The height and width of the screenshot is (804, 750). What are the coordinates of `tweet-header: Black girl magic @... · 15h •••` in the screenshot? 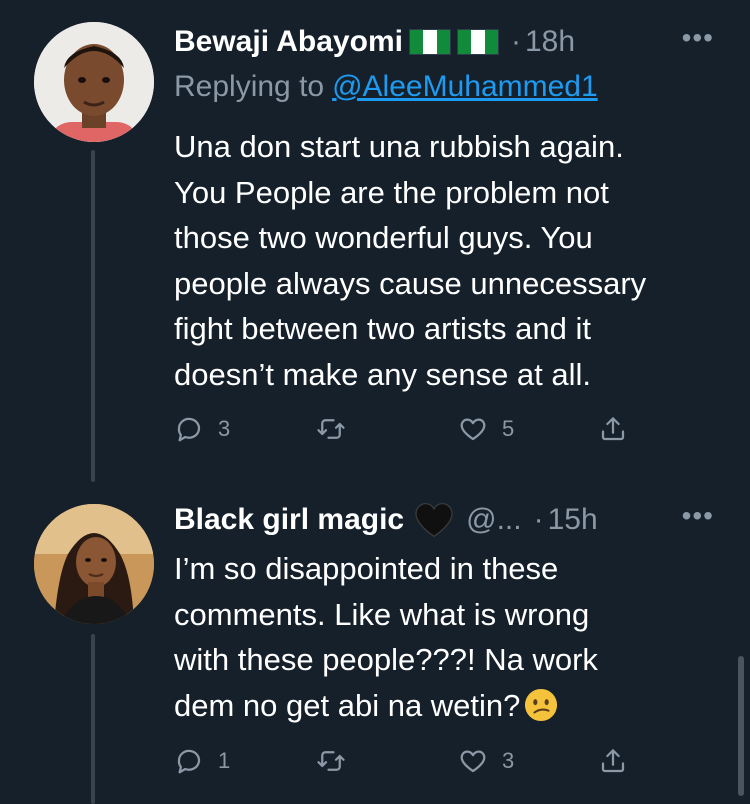 It's located at (447, 520).